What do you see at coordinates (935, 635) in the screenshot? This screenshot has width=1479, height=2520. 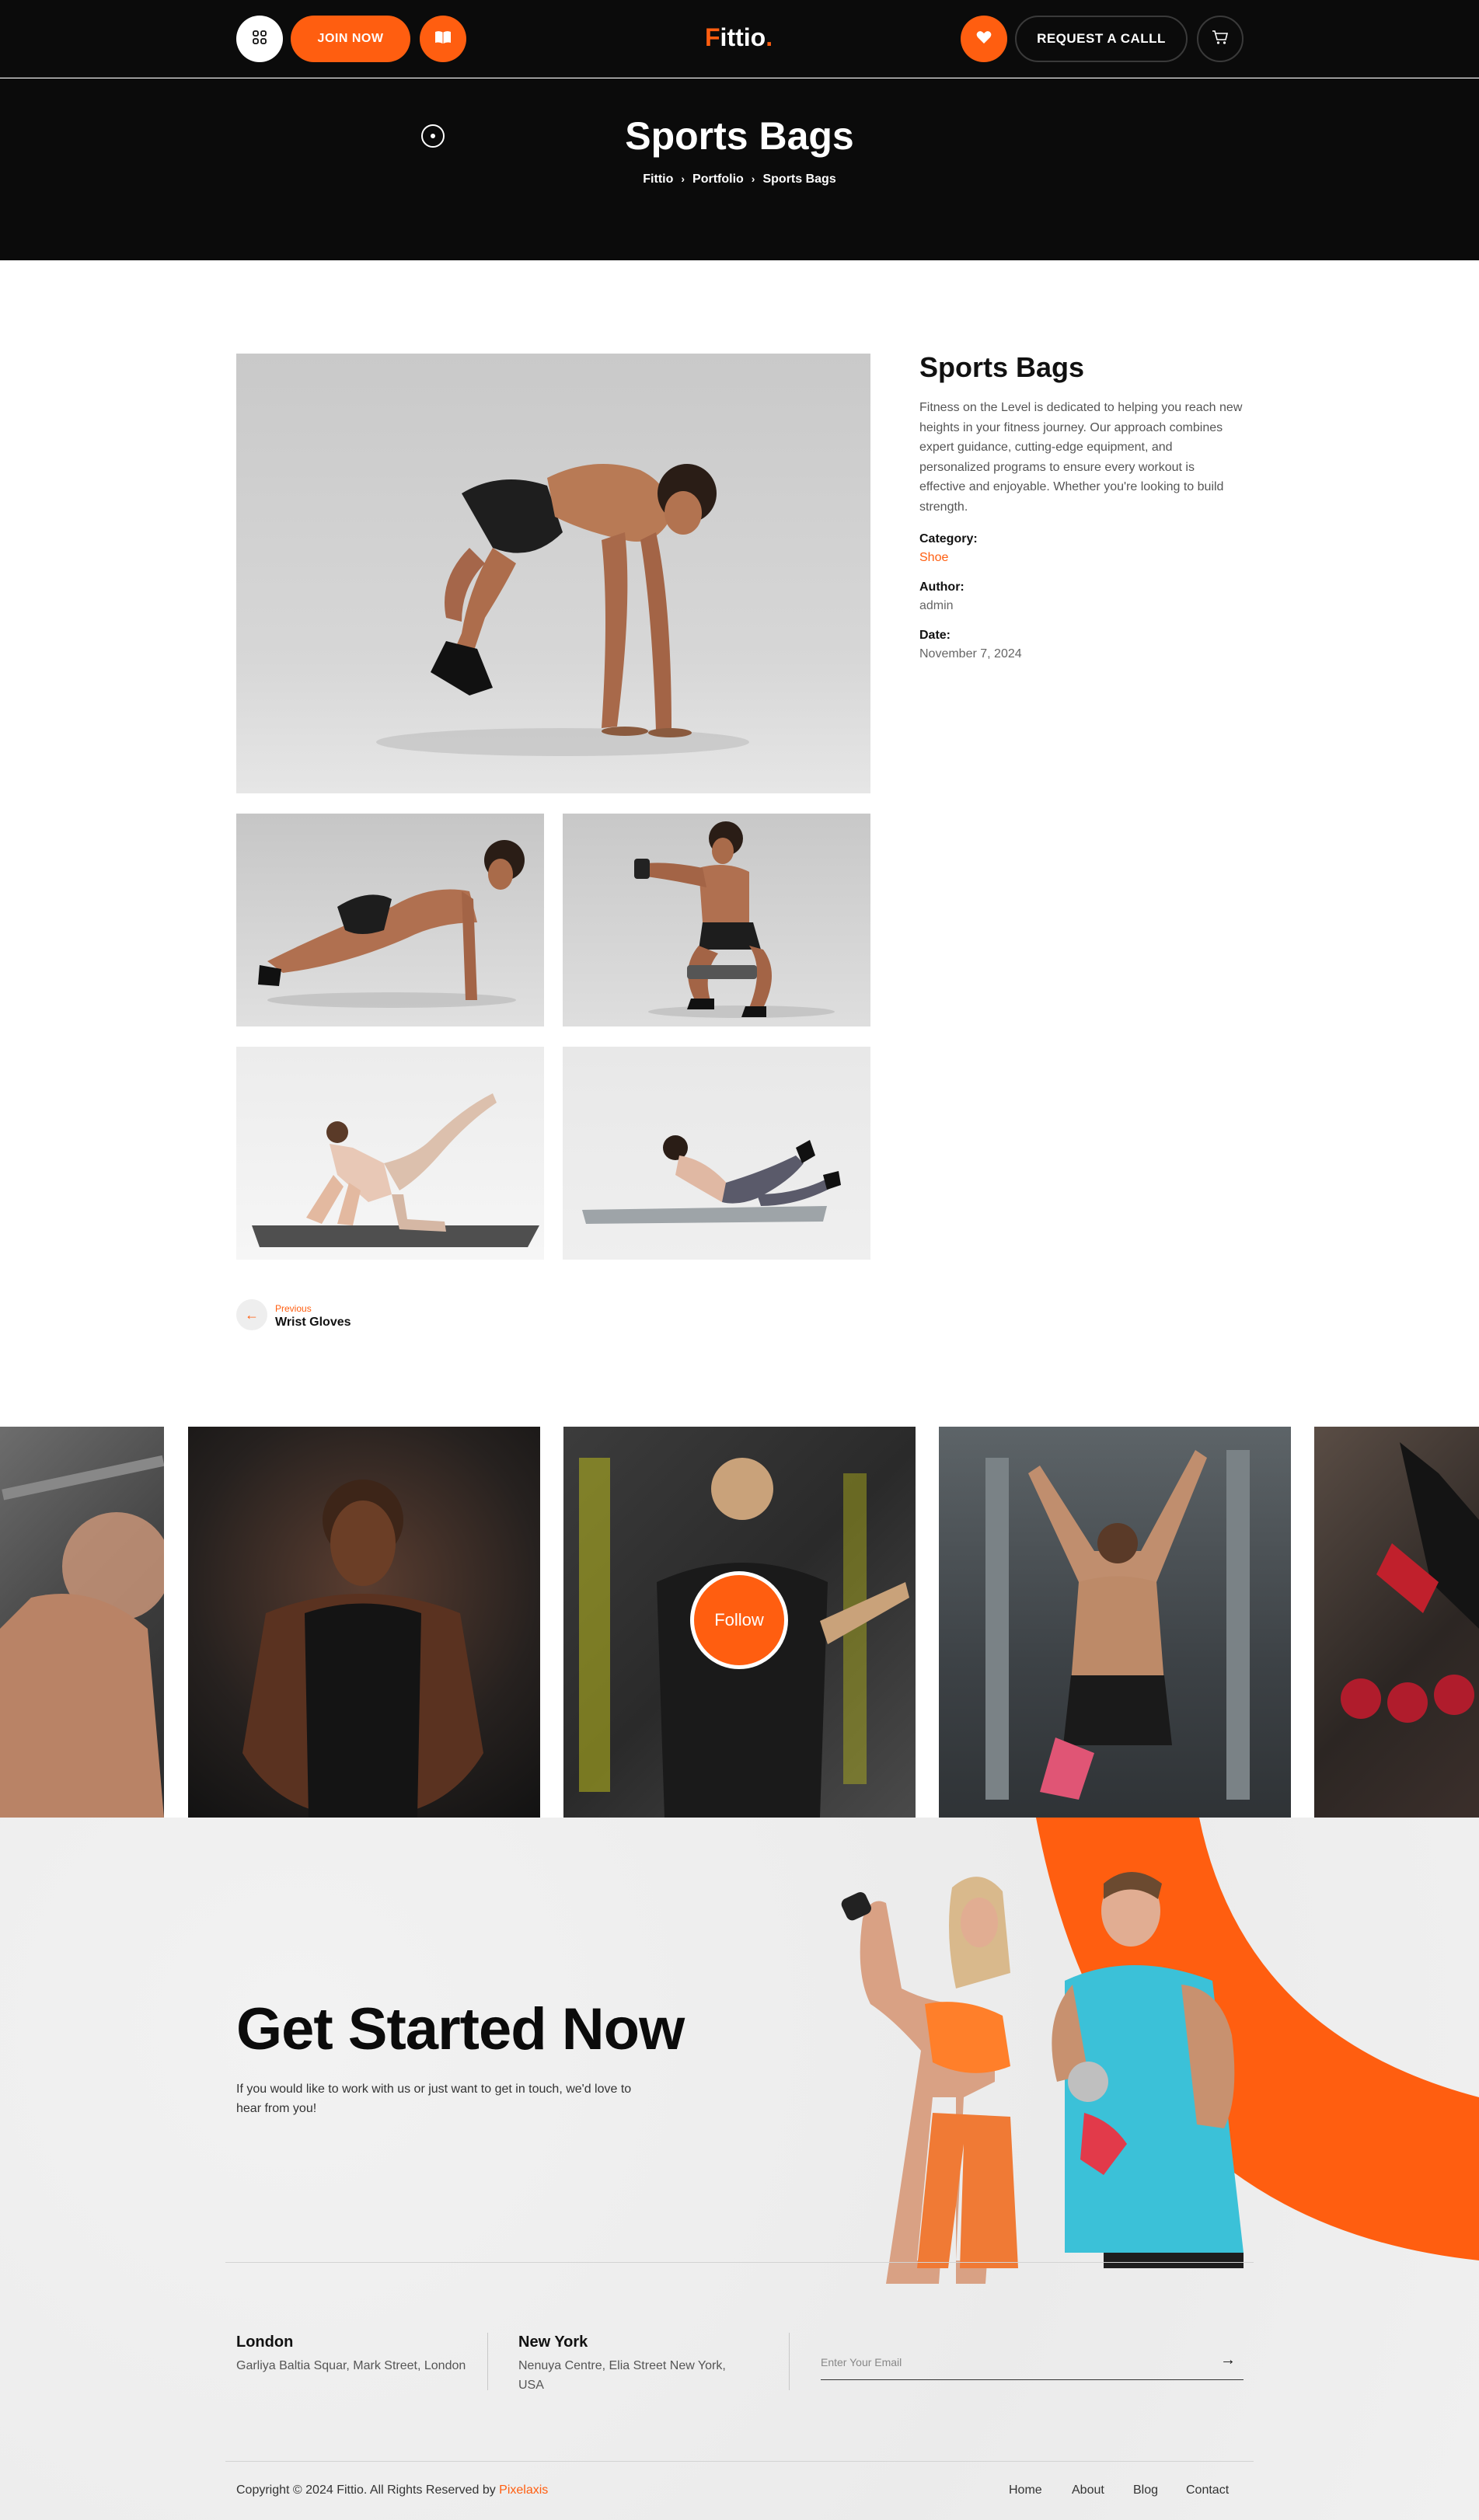 I see `date-label: Date:` at bounding box center [935, 635].